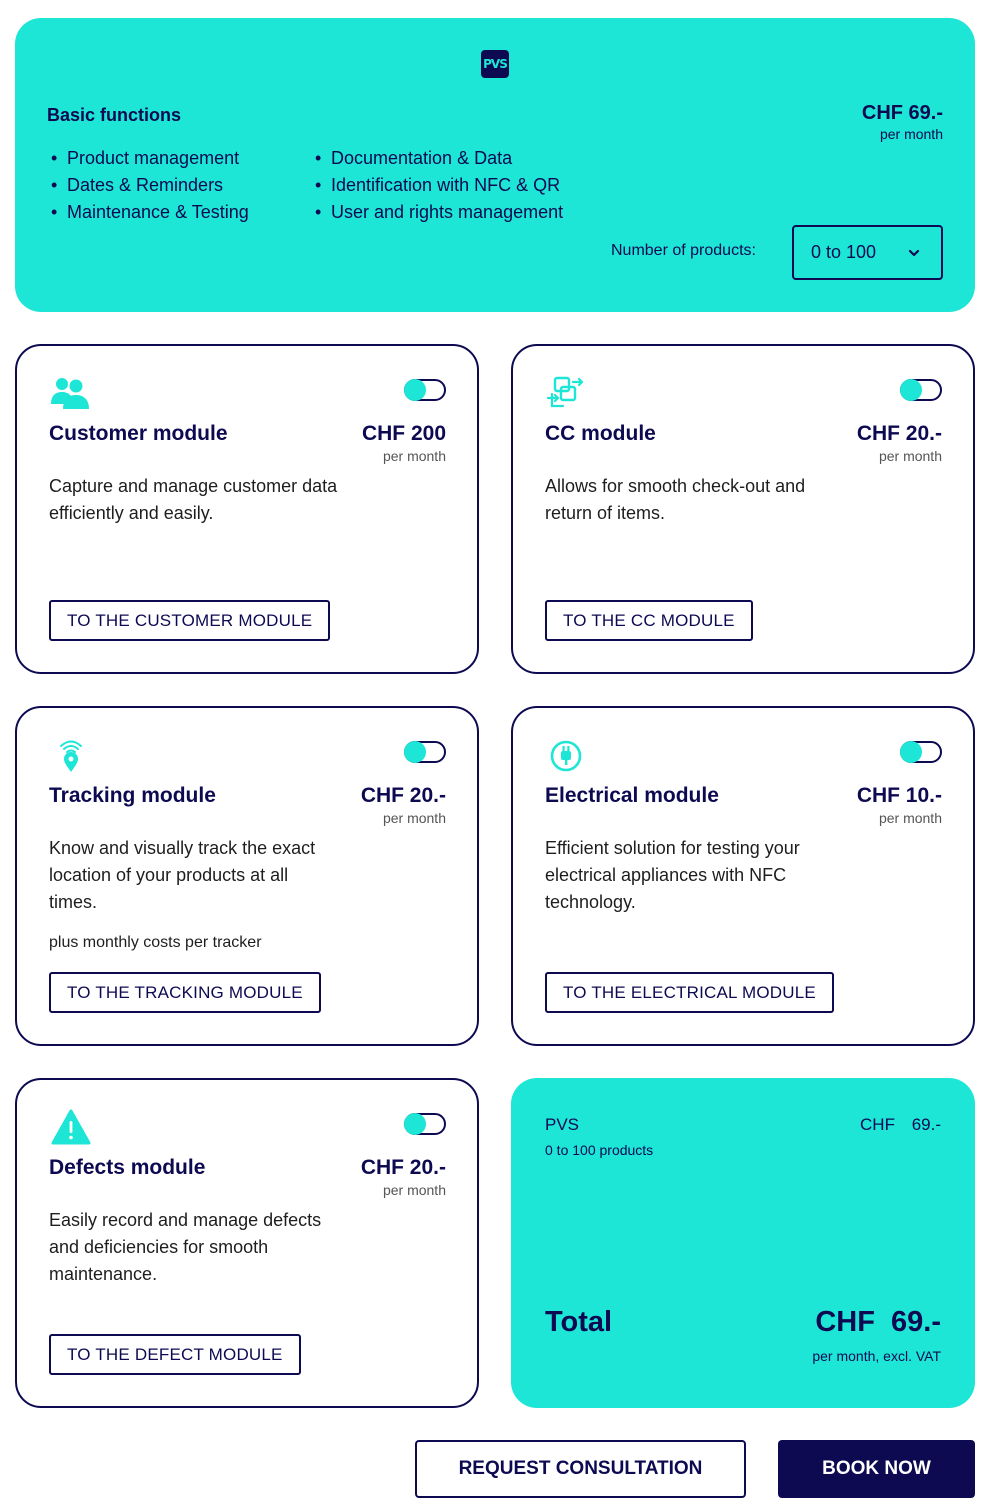 Image resolution: width=986 pixels, height=1510 pixels. What do you see at coordinates (127, 1167) in the screenshot?
I see `module-title: Defects module` at bounding box center [127, 1167].